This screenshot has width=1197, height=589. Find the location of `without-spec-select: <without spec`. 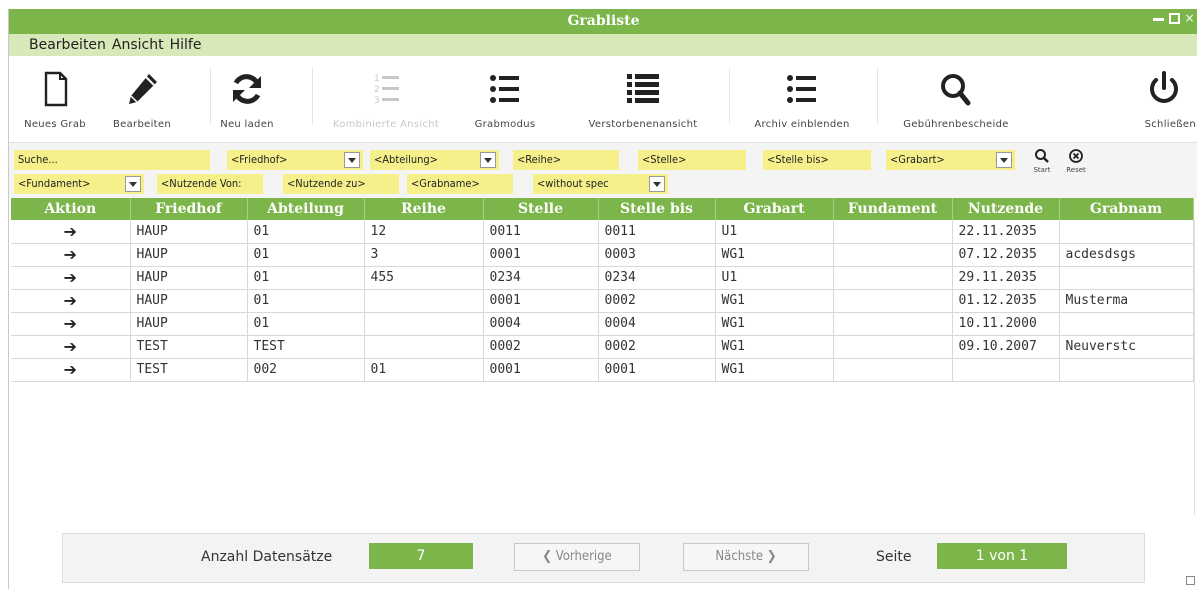

without-spec-select: <without spec is located at coordinates (600, 184).